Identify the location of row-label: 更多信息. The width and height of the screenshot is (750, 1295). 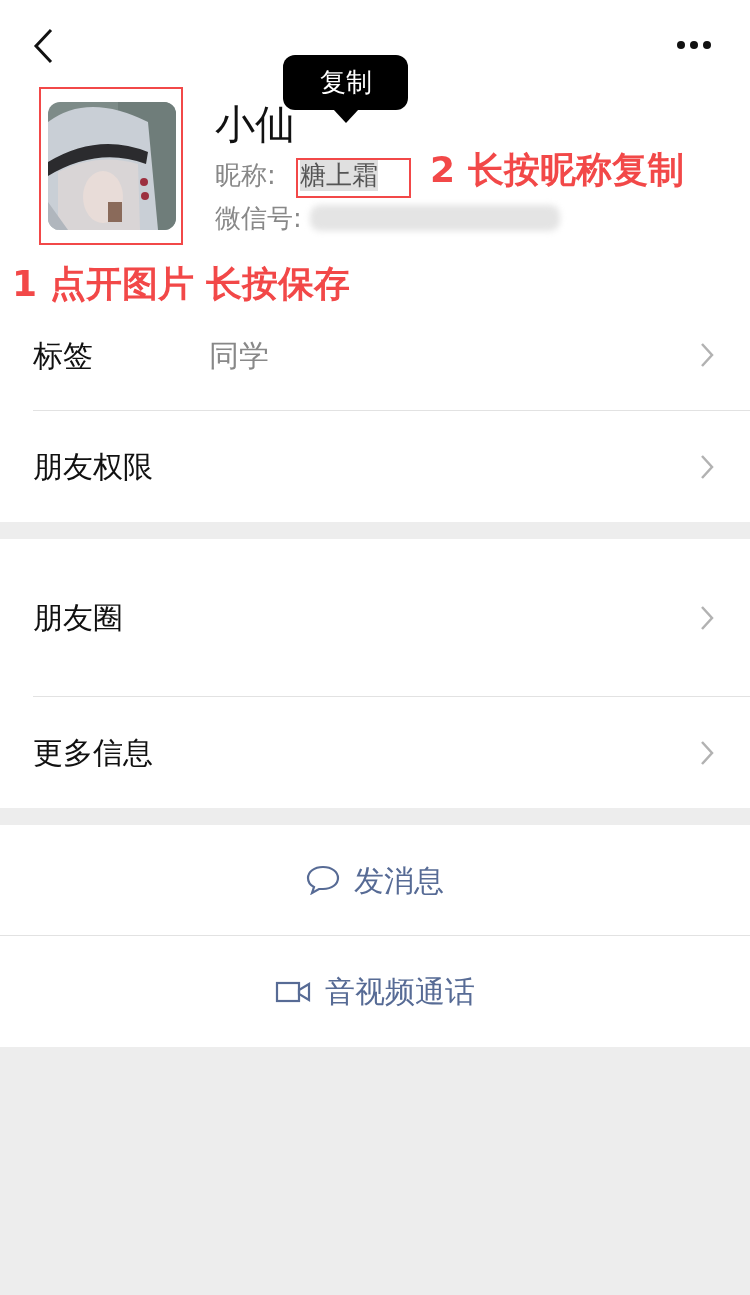
(93, 753).